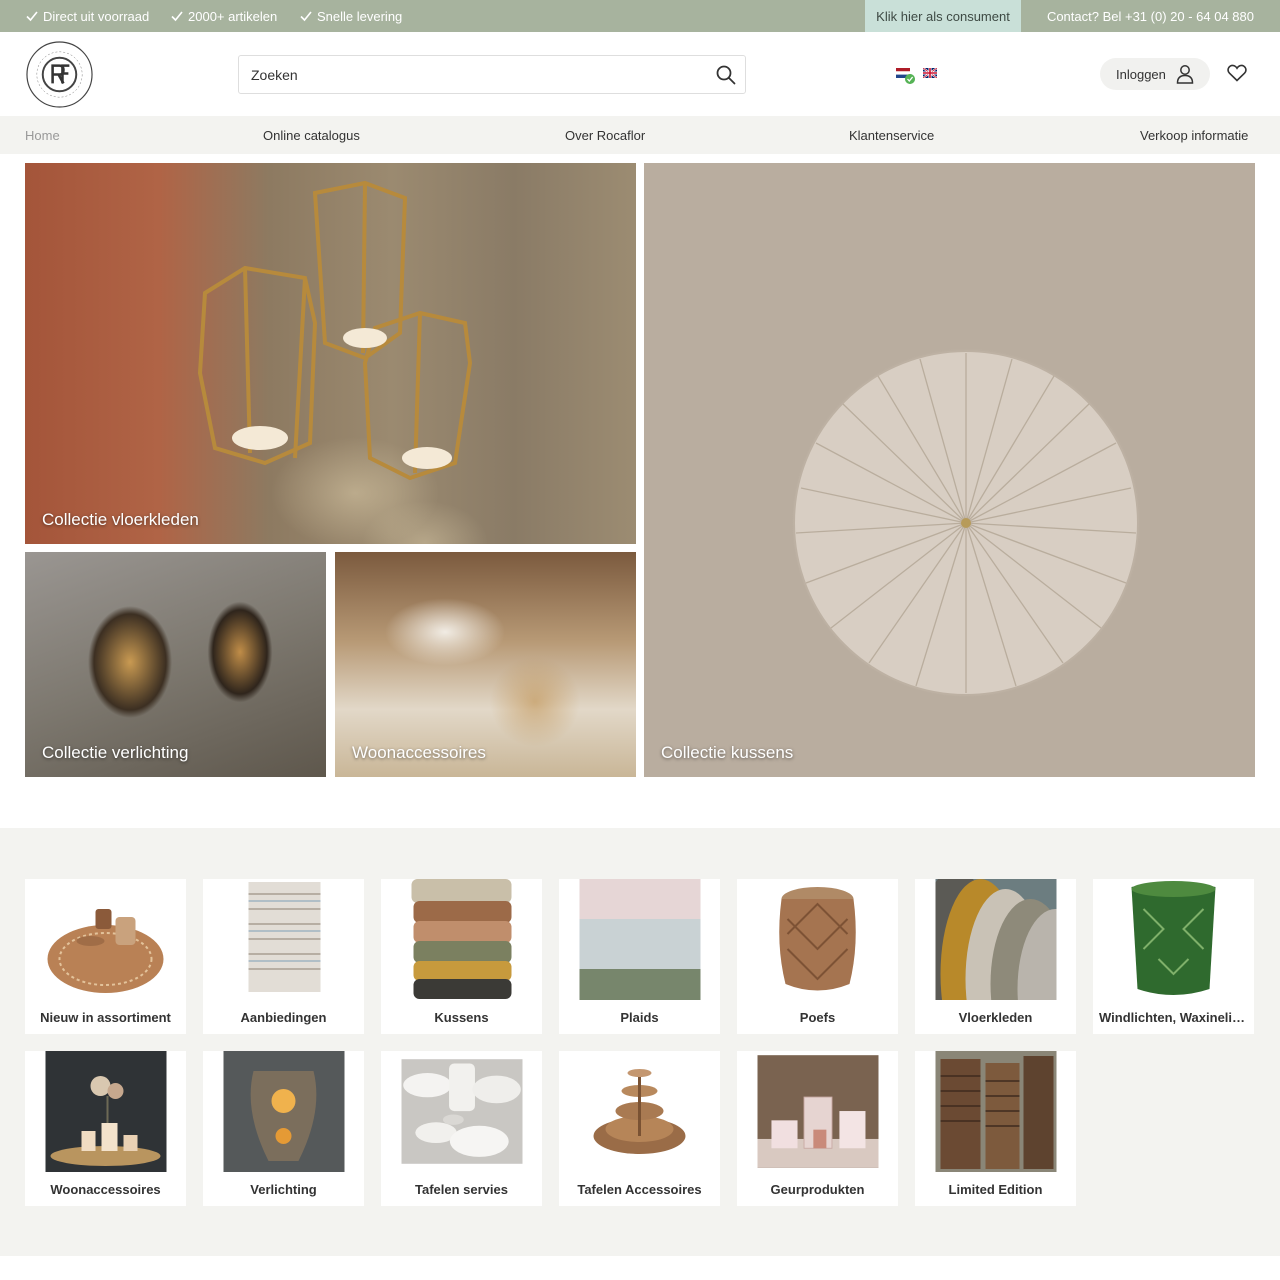  I want to click on category-label: Tafelen Accessoires, so click(639, 1189).